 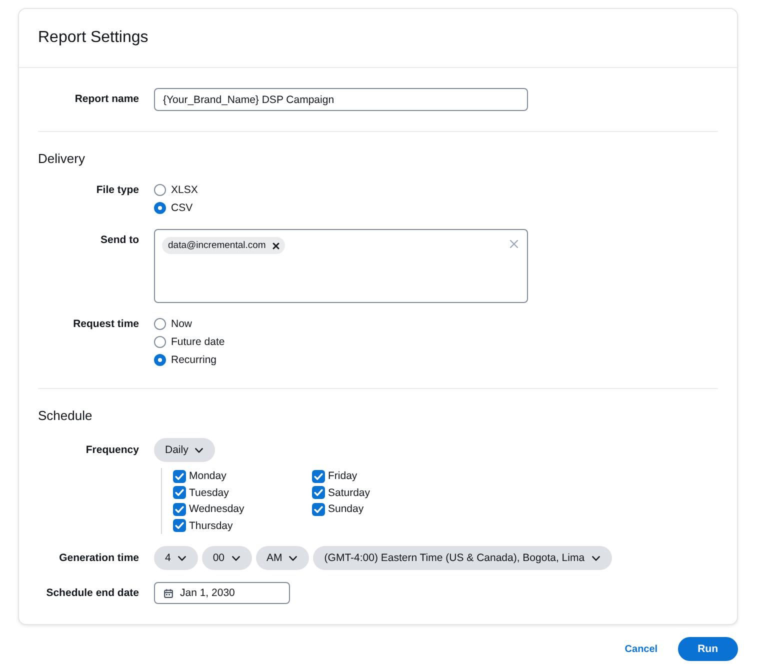 What do you see at coordinates (65, 416) in the screenshot?
I see `section-heading: Schedule` at bounding box center [65, 416].